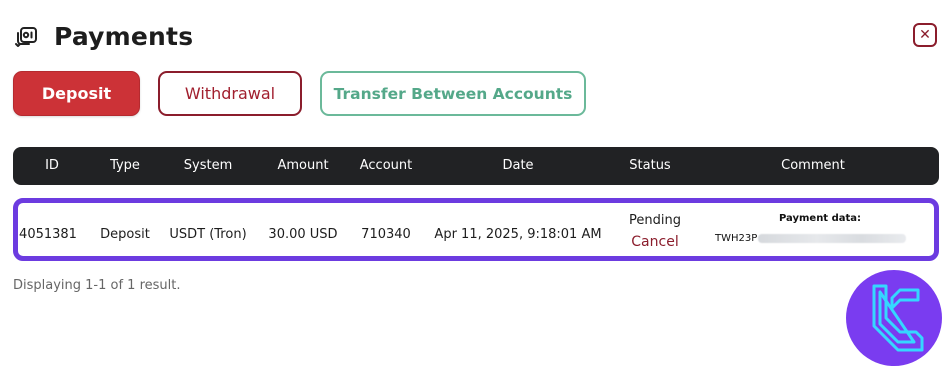 The height and width of the screenshot is (376, 952). I want to click on column-header-type: Type, so click(125, 165).